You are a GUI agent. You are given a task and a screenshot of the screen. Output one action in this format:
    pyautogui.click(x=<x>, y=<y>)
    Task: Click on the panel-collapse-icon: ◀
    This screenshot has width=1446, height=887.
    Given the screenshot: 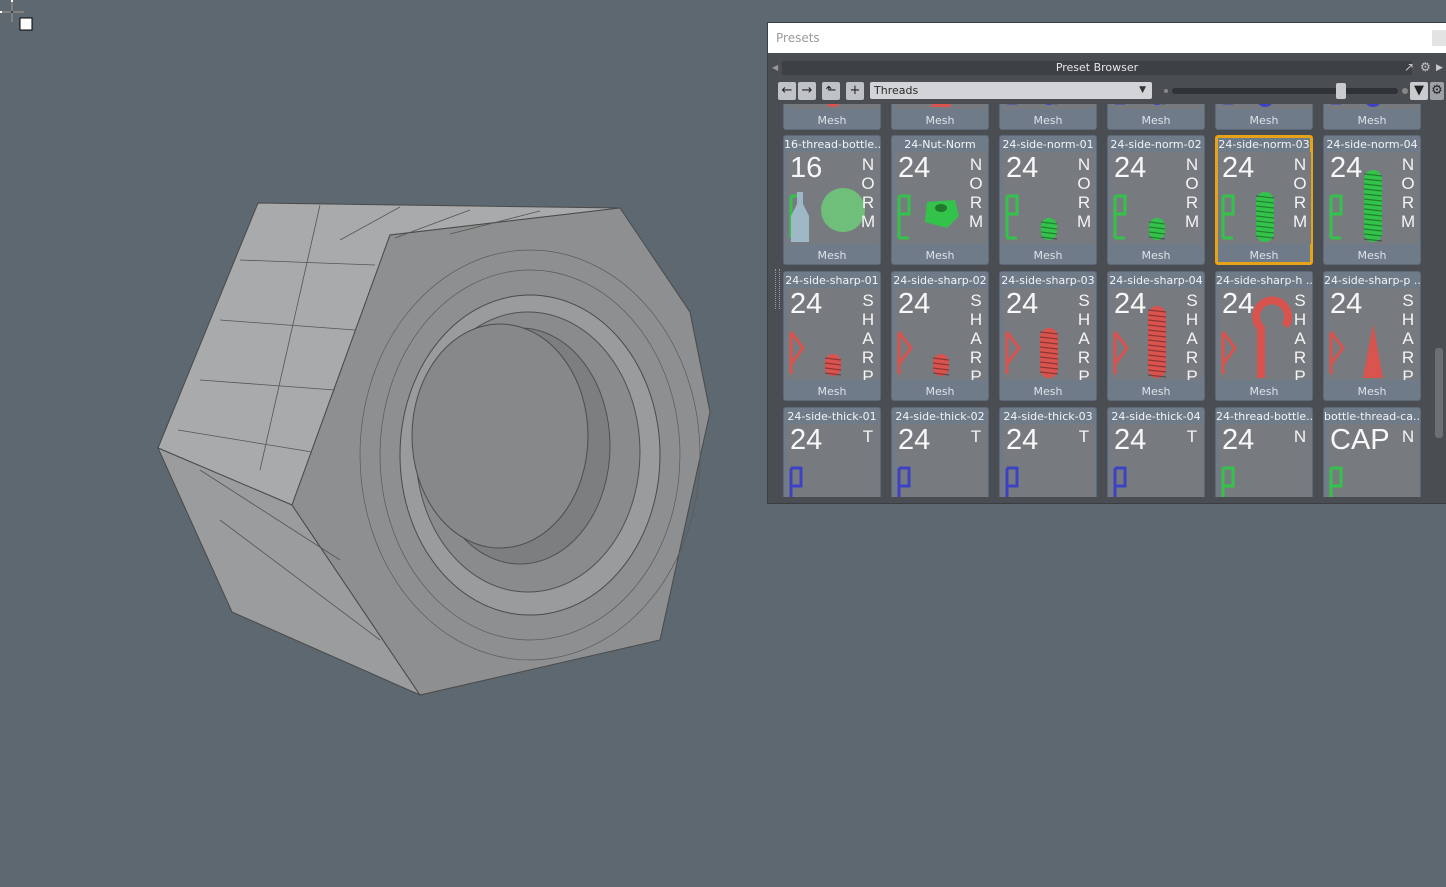 What is the action you would take?
    pyautogui.click(x=776, y=68)
    